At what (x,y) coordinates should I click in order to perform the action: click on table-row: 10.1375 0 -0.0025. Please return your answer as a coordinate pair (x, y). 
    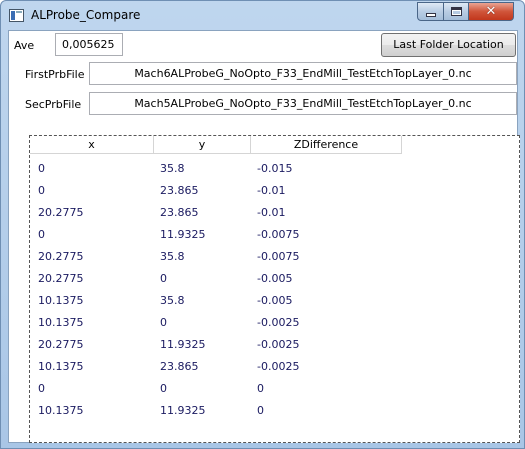
    Looking at the image, I should click on (274, 323).